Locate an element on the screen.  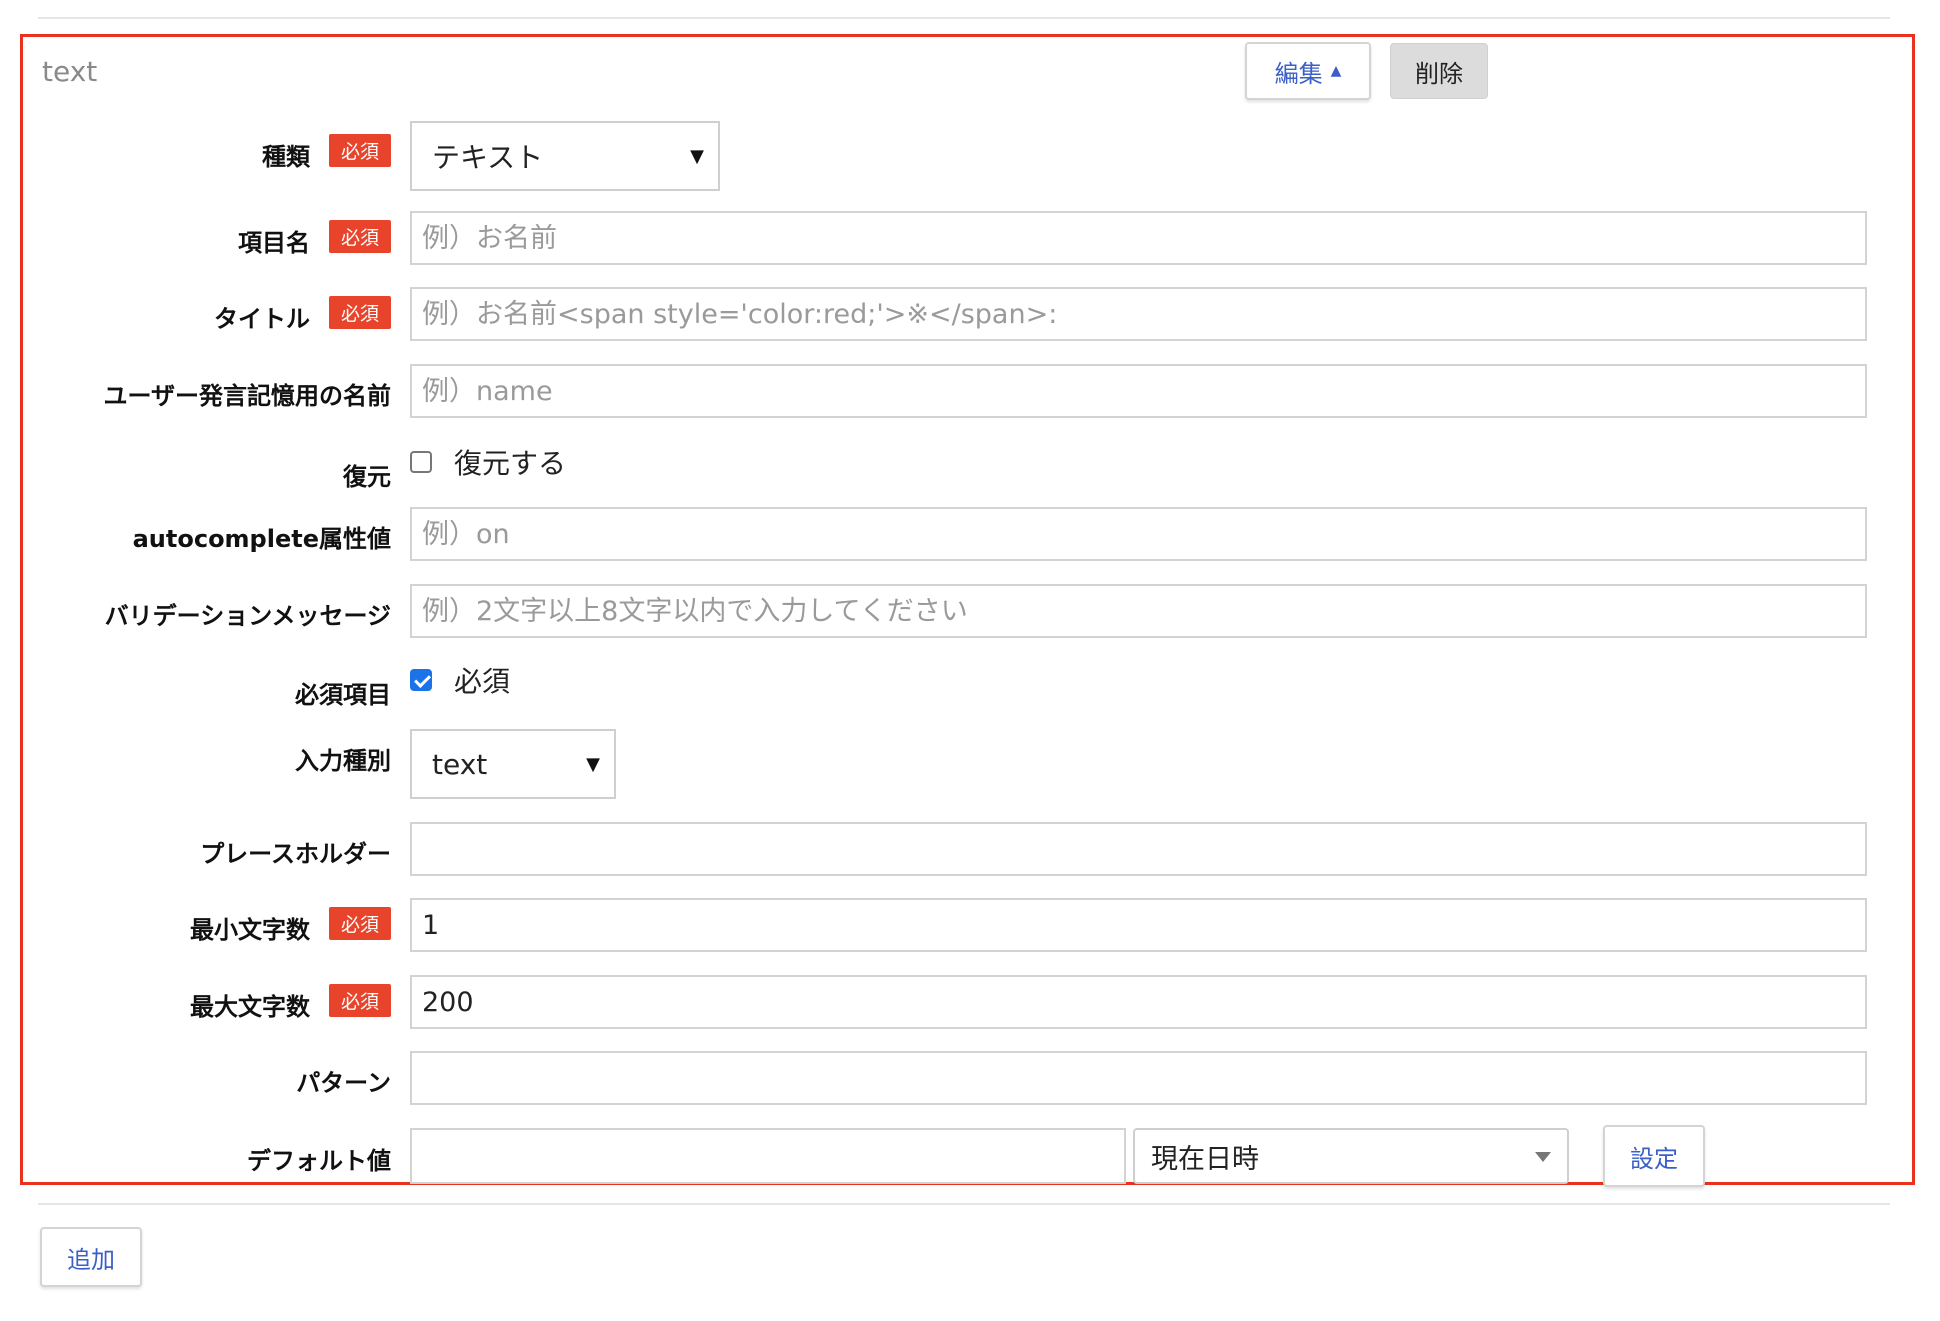
bottom-divider is located at coordinates (964, 1204).